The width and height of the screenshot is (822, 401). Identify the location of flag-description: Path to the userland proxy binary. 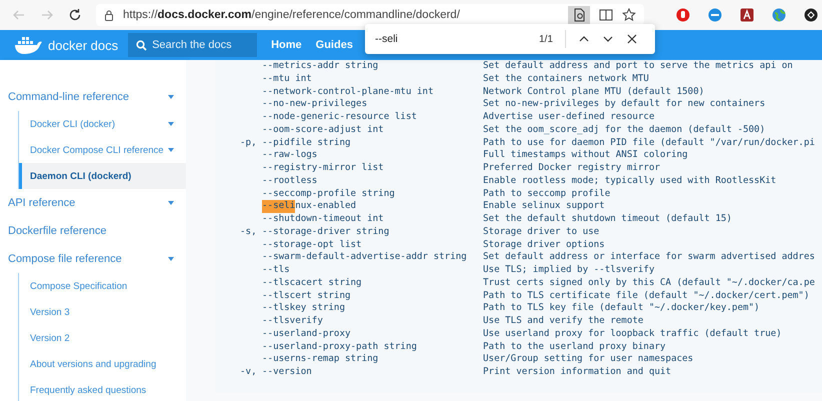
(574, 347).